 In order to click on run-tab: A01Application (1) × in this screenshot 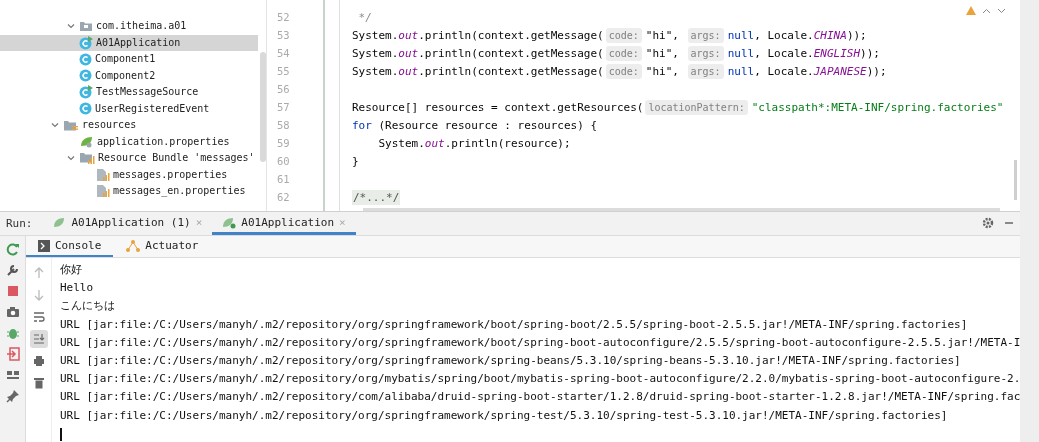, I will do `click(127, 223)`.